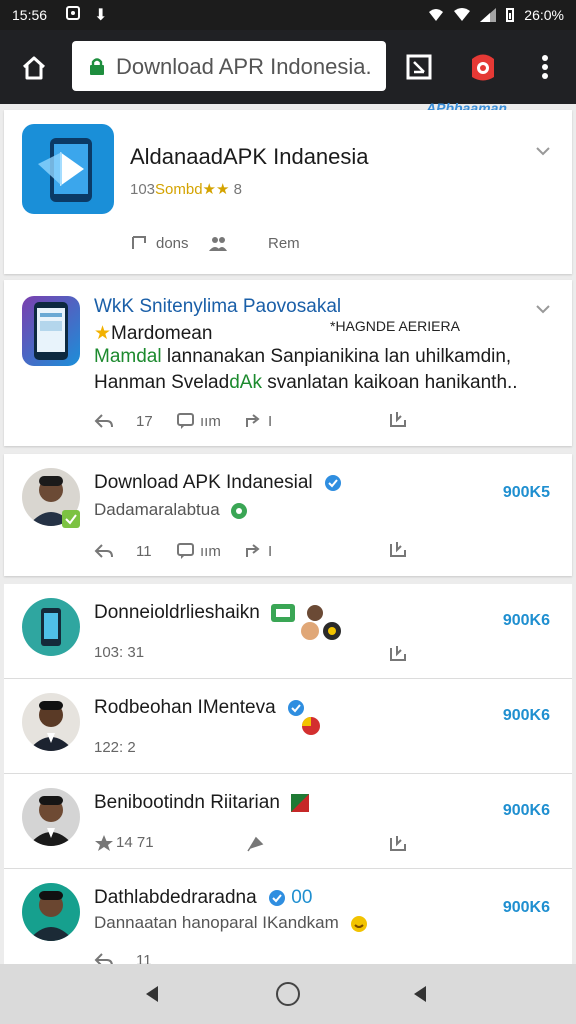 The height and width of the screenshot is (1024, 576). What do you see at coordinates (175, 897) in the screenshot?
I see `list-item-name: Dathlabdedraradna` at bounding box center [175, 897].